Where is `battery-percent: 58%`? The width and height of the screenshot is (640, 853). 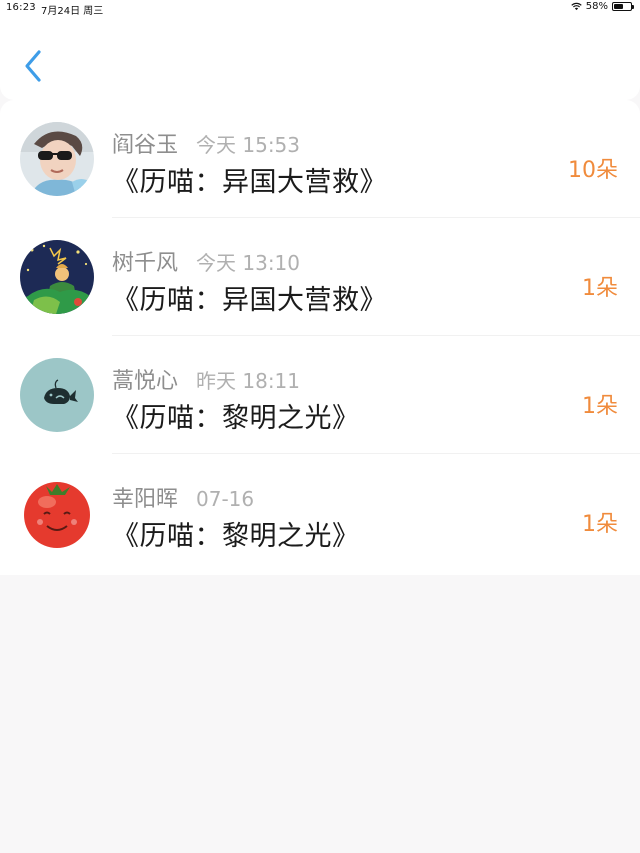
battery-percent: 58% is located at coordinates (596, 6).